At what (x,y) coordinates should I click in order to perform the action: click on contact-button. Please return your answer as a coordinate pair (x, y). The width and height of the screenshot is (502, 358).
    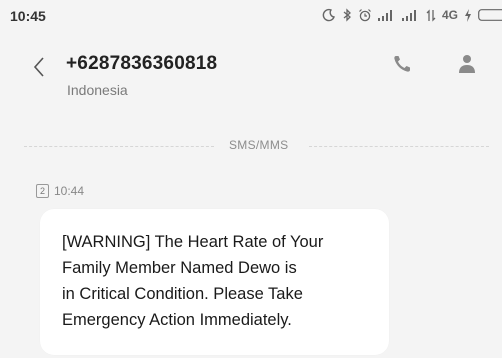
    Looking at the image, I should click on (467, 64).